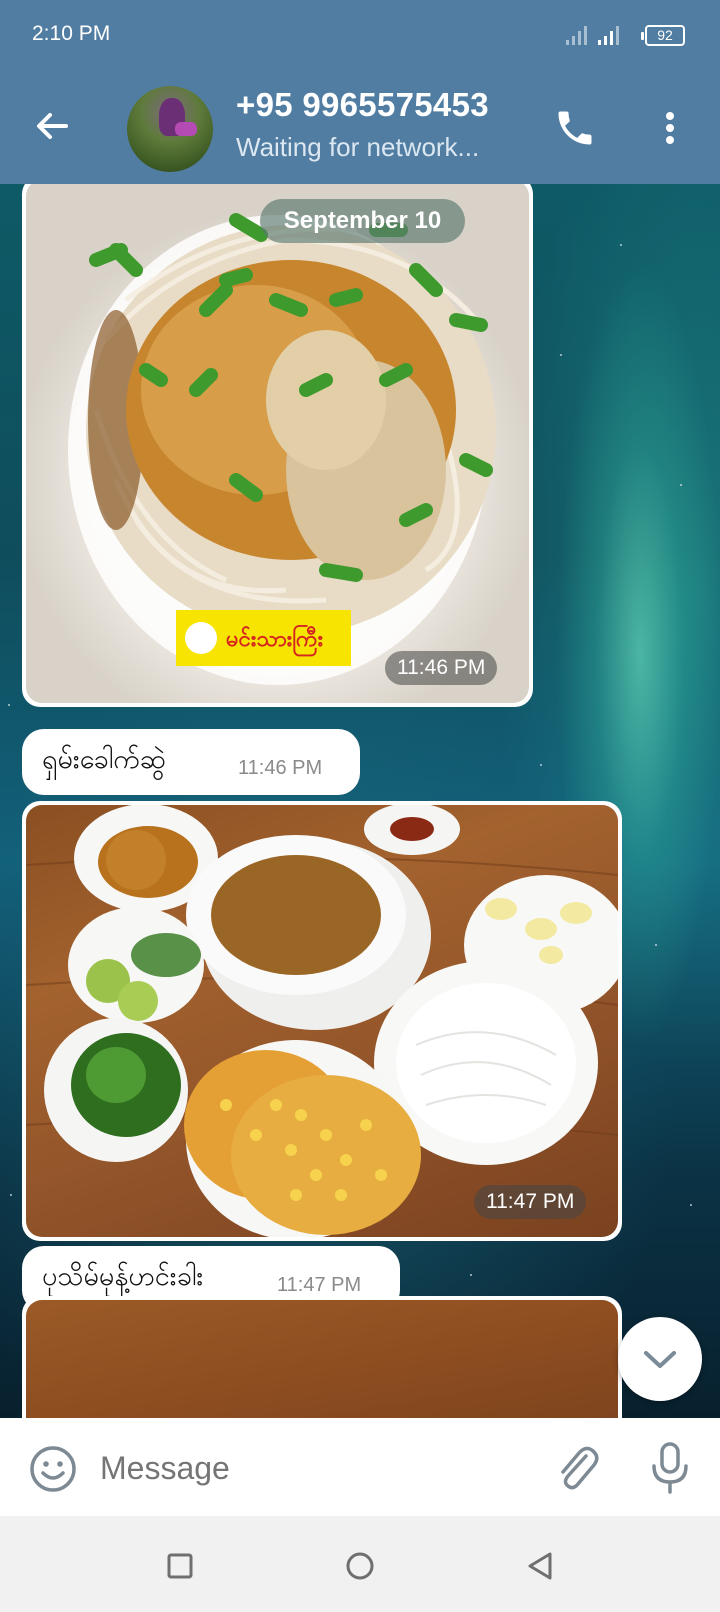  Describe the element at coordinates (71, 33) in the screenshot. I see `status-time: 2:10 PM` at that location.